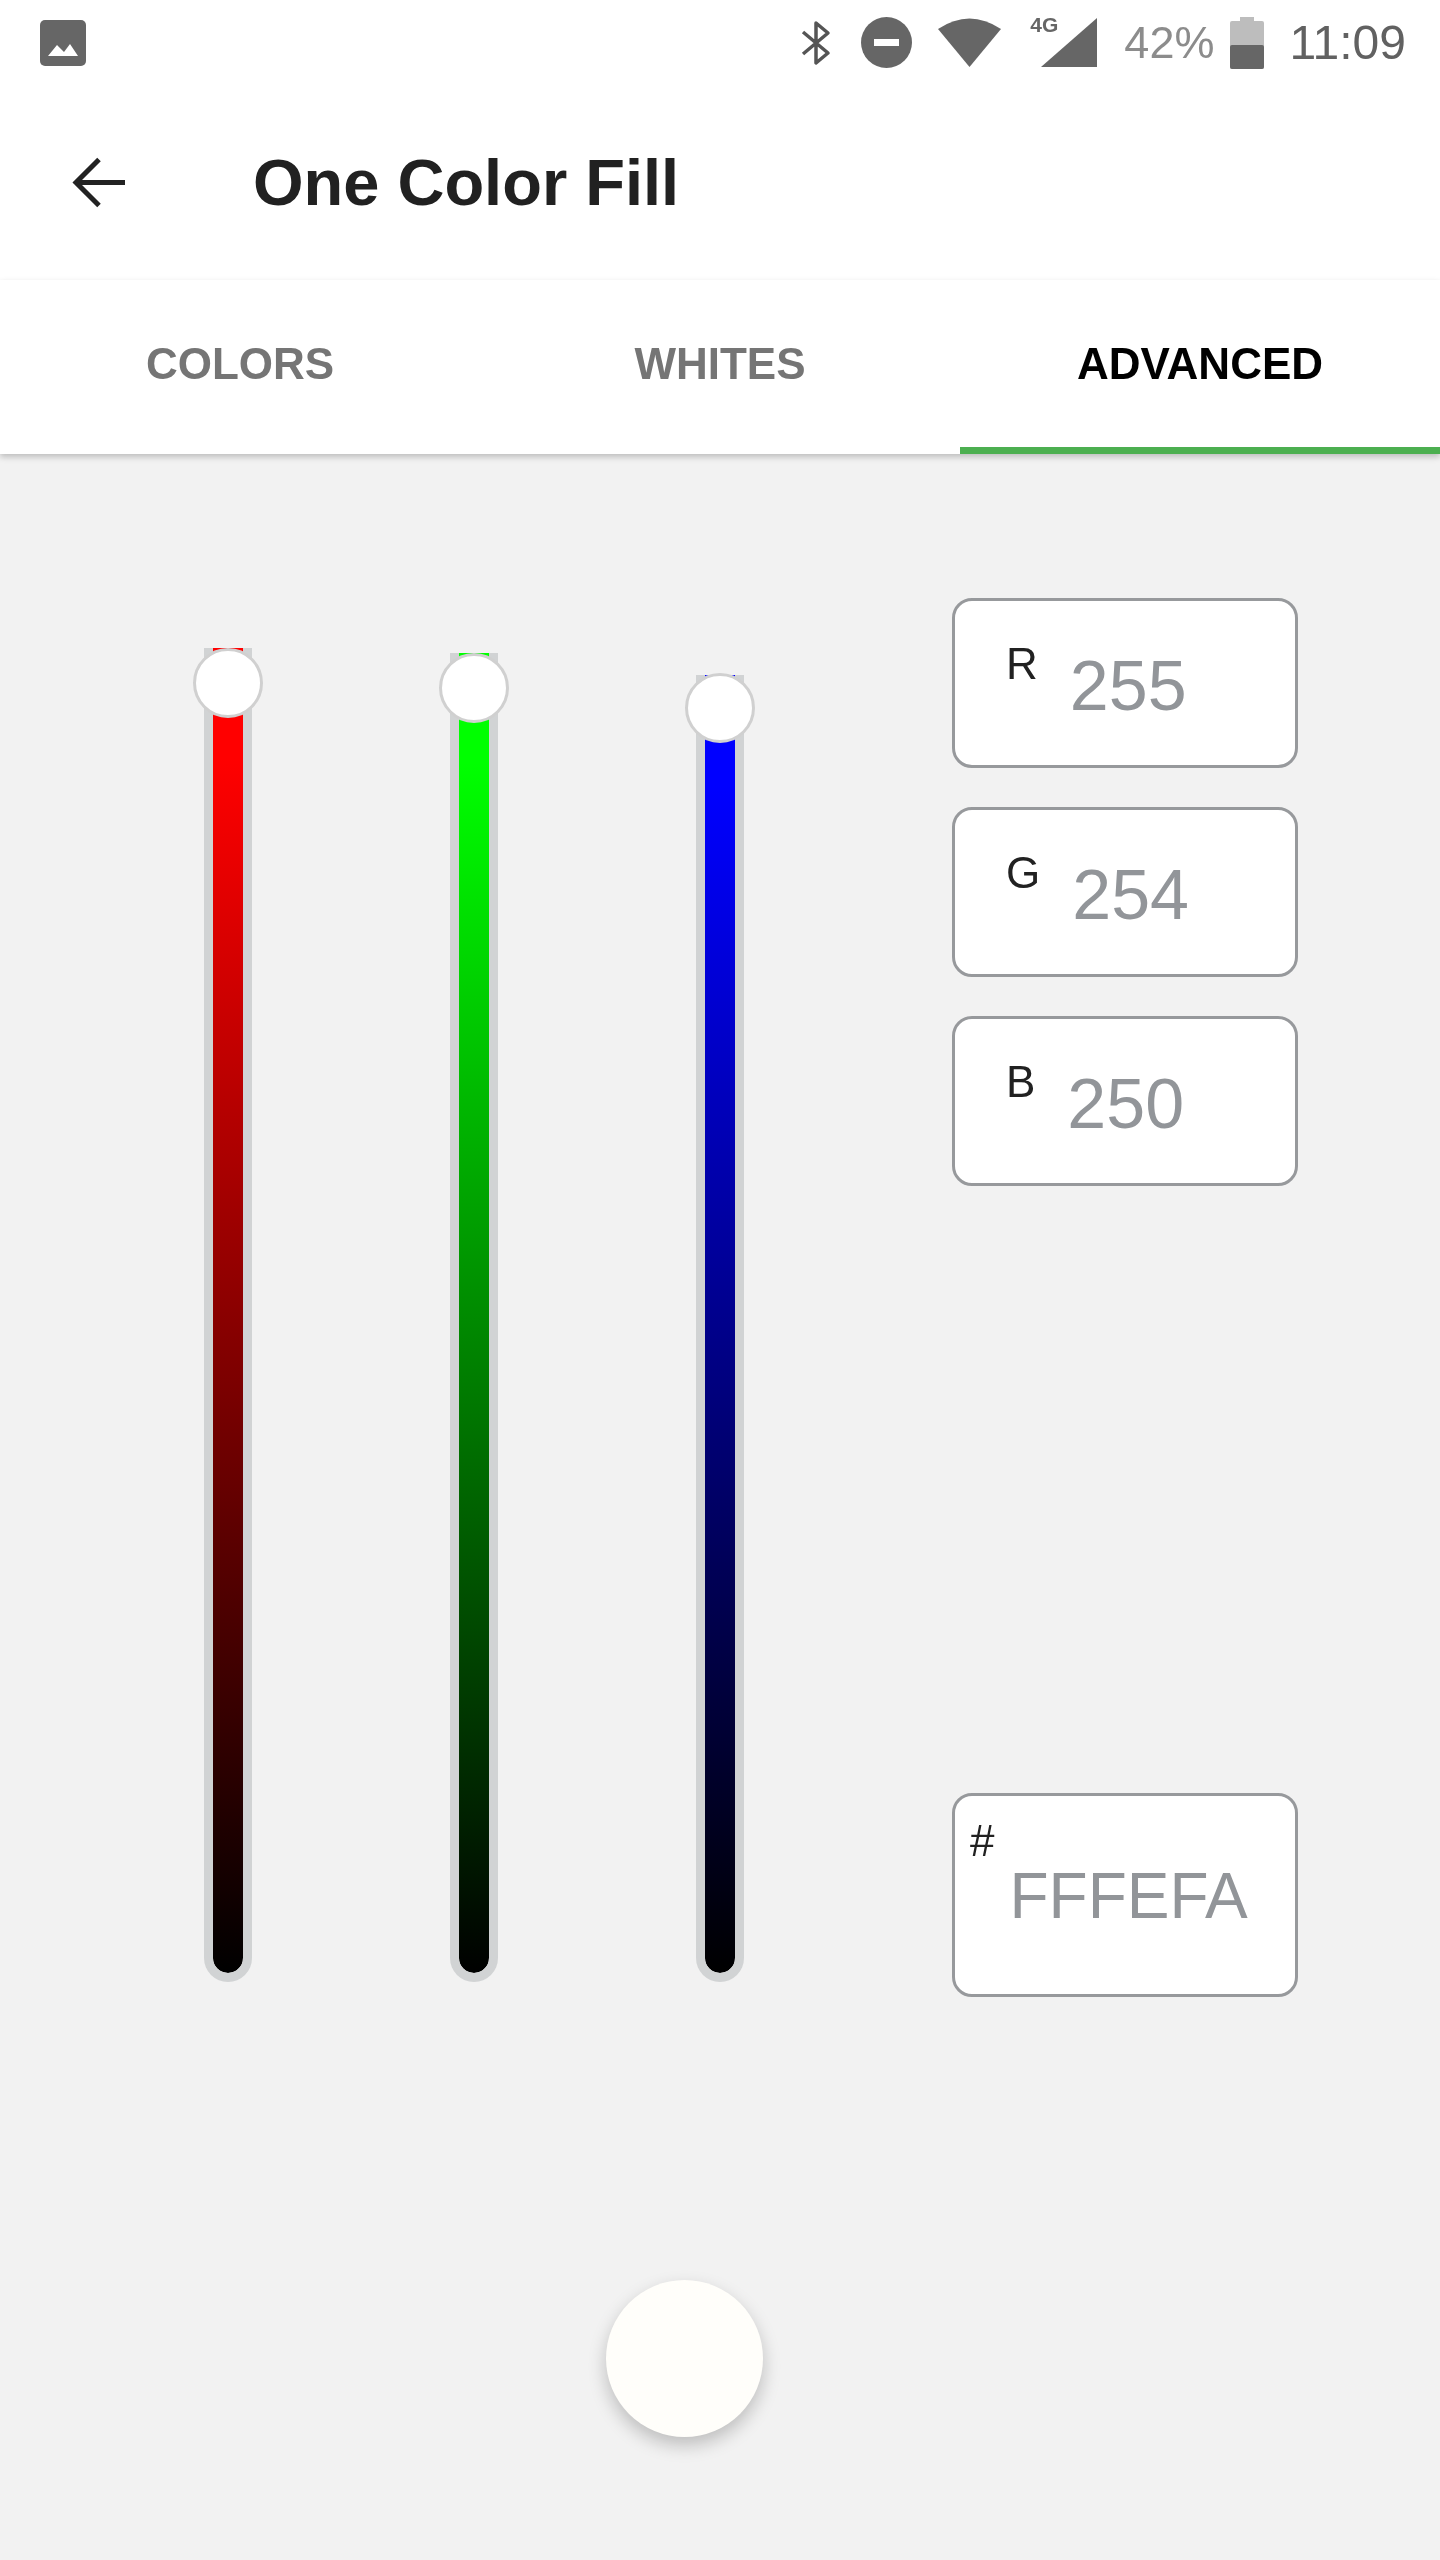  I want to click on battery-percent: 42%, so click(1169, 42).